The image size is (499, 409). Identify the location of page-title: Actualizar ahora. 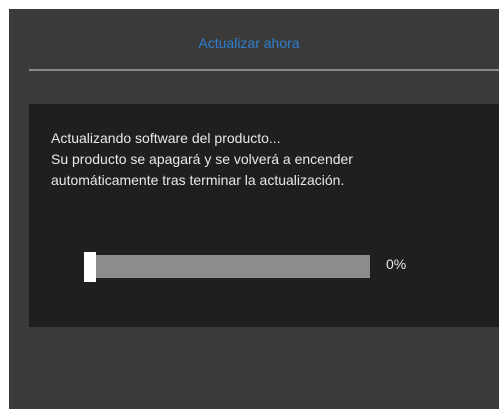
(249, 43).